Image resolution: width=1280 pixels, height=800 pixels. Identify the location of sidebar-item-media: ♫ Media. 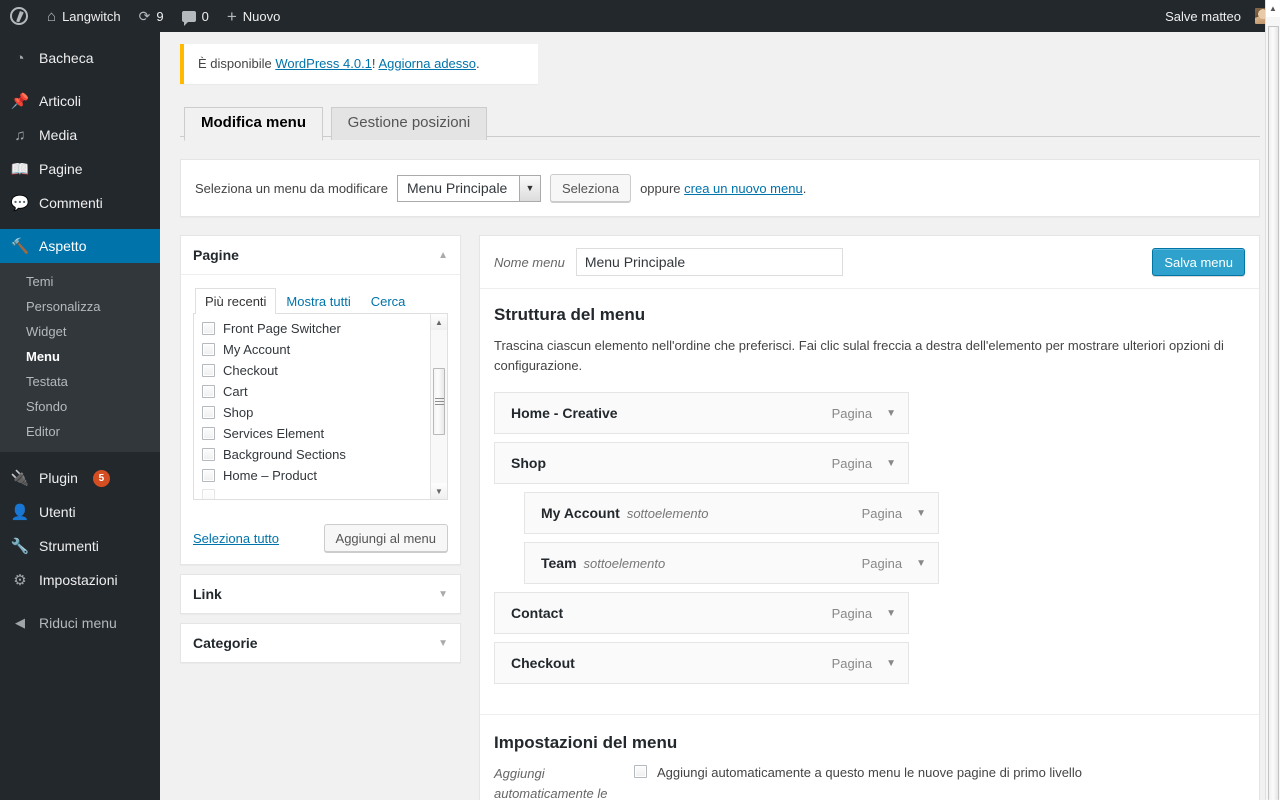
(80, 135).